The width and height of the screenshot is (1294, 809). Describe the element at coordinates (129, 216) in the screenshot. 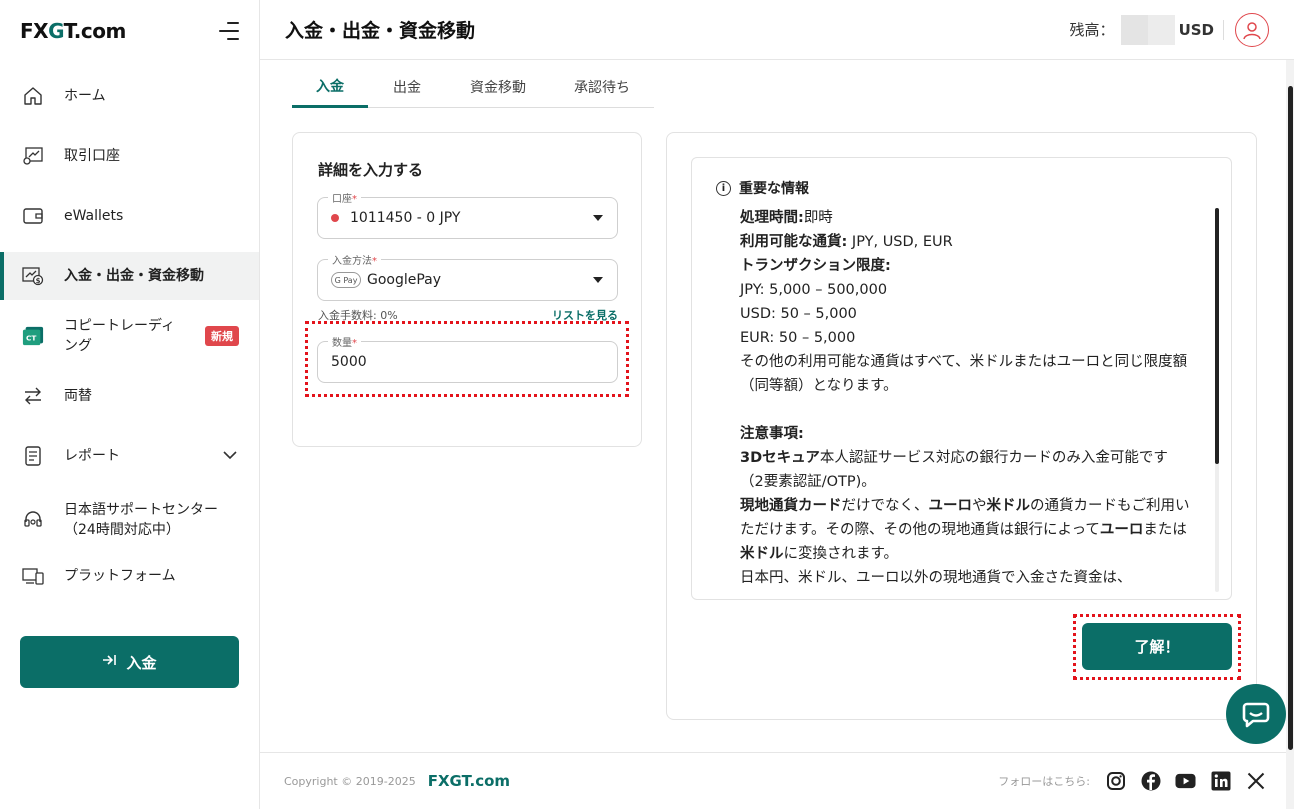

I see `sidebar-item-ewallets: eWallets` at that location.